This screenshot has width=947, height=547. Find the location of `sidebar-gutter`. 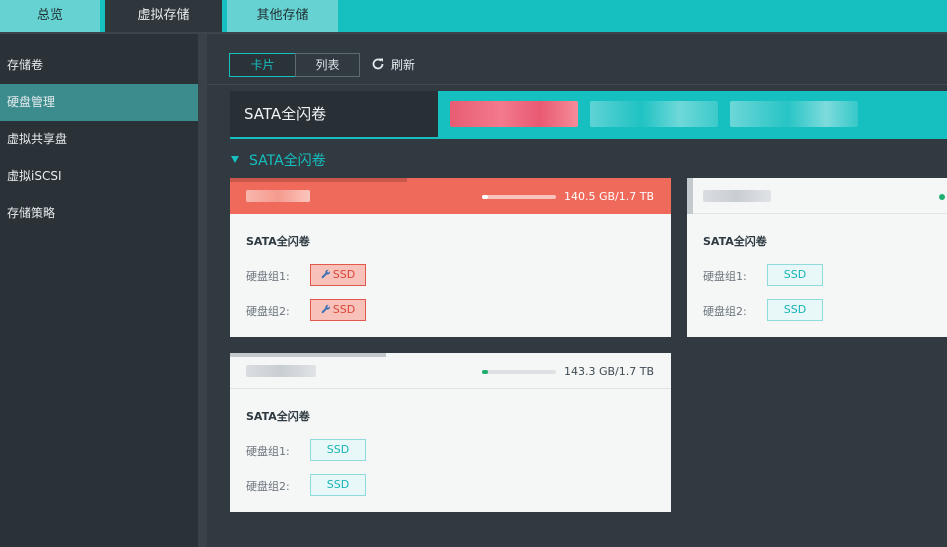

sidebar-gutter is located at coordinates (202, 290).